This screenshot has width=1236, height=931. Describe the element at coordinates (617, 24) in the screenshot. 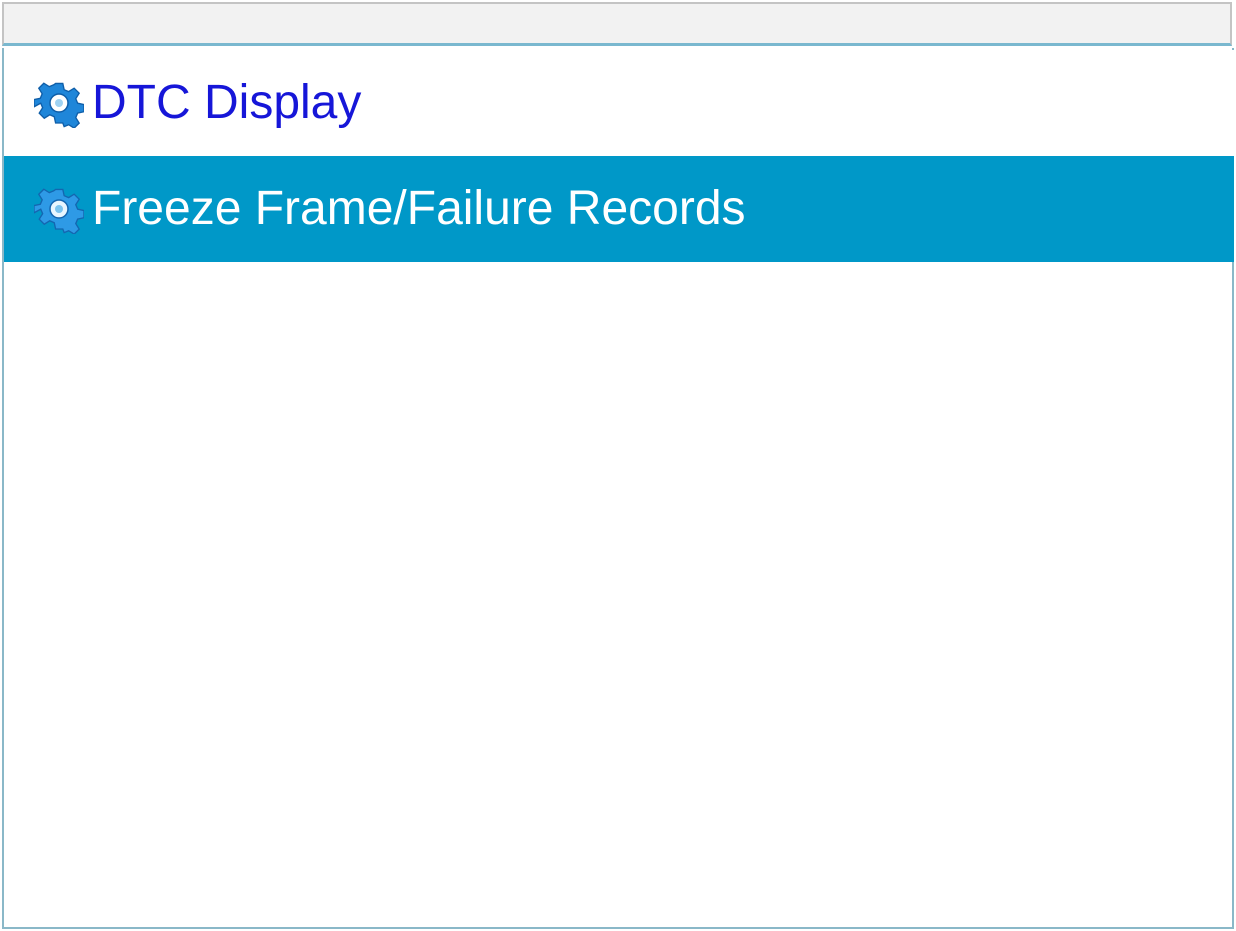

I see `title-bar` at that location.